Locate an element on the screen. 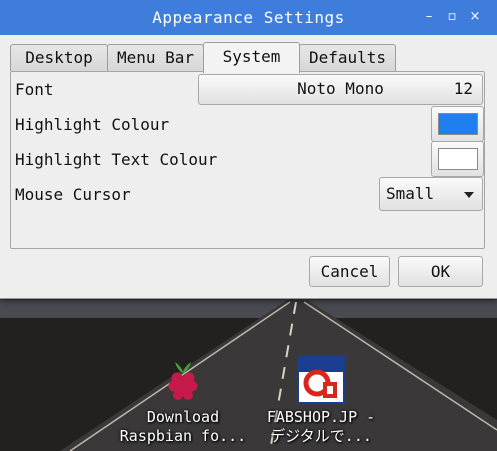 The height and width of the screenshot is (451, 497). highlight-text-colour-label: Highlight Text Colour is located at coordinates (116, 159).